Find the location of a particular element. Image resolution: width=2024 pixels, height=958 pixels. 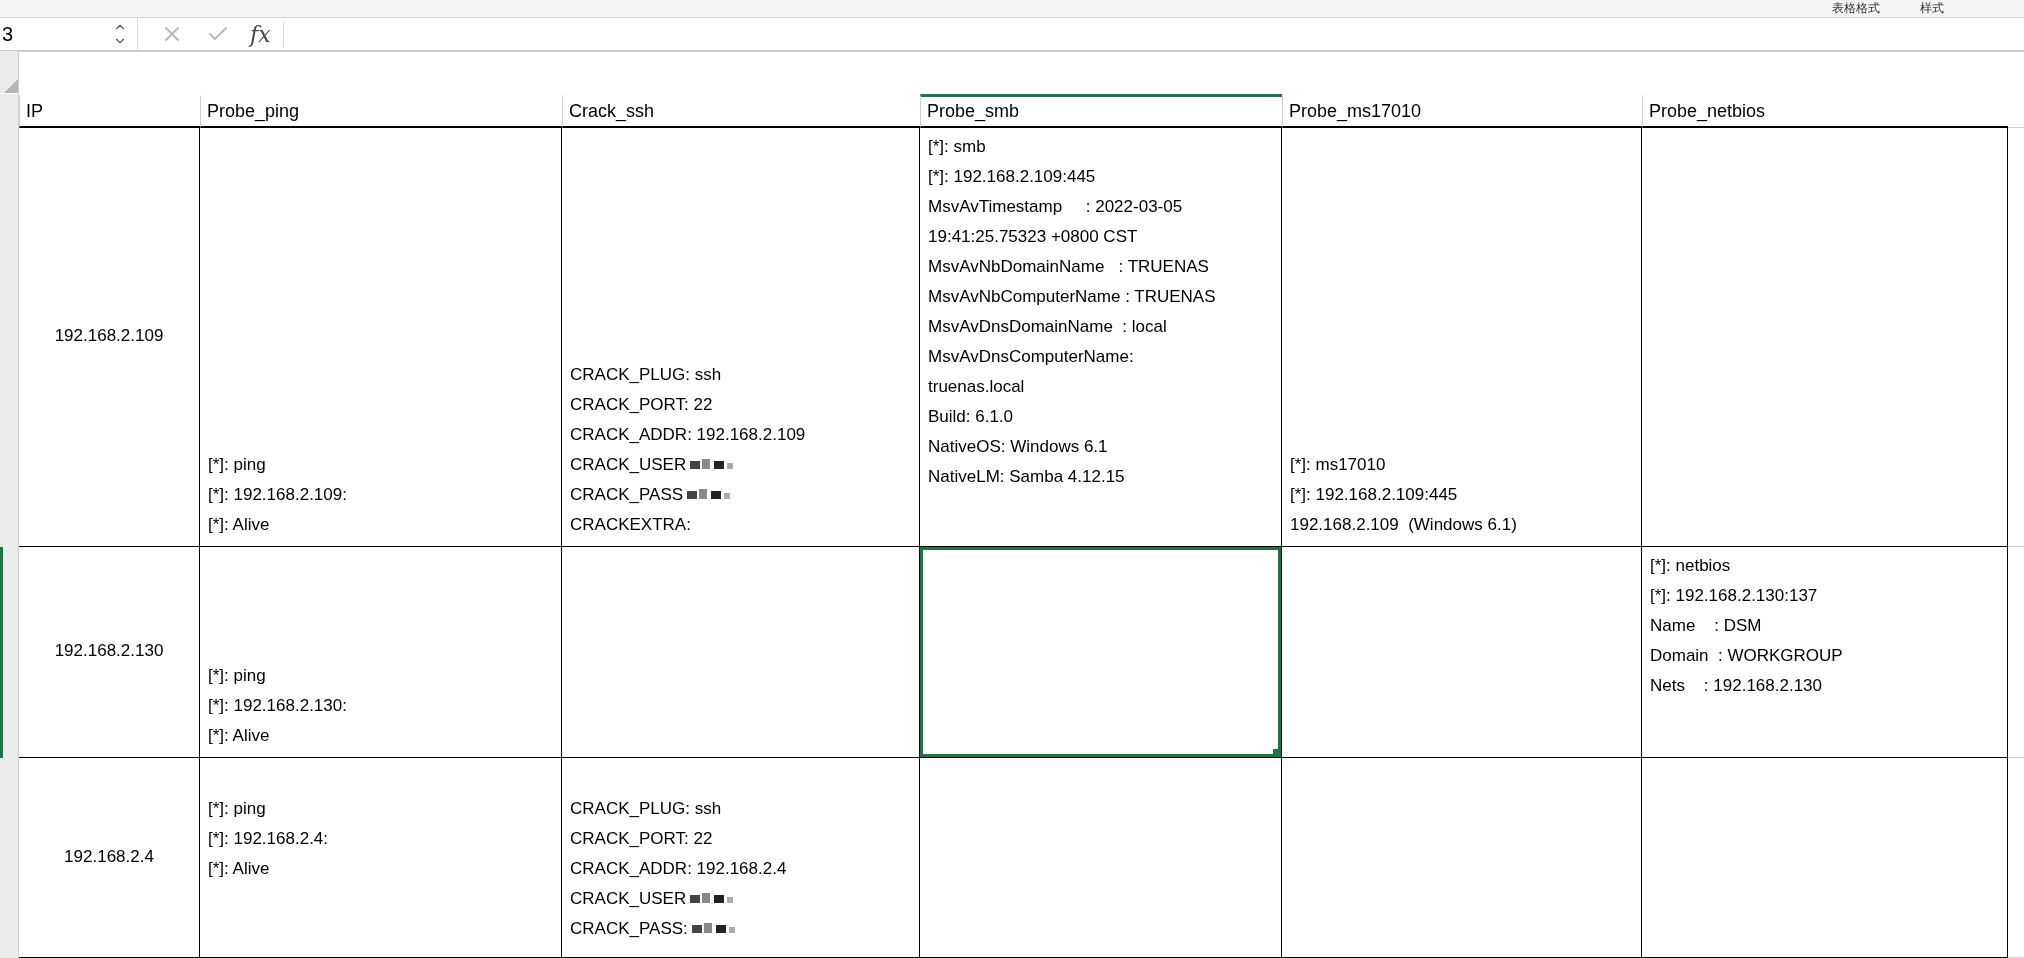

cell-text: MsvAvDnsComputerName: is located at coordinates (1031, 357).